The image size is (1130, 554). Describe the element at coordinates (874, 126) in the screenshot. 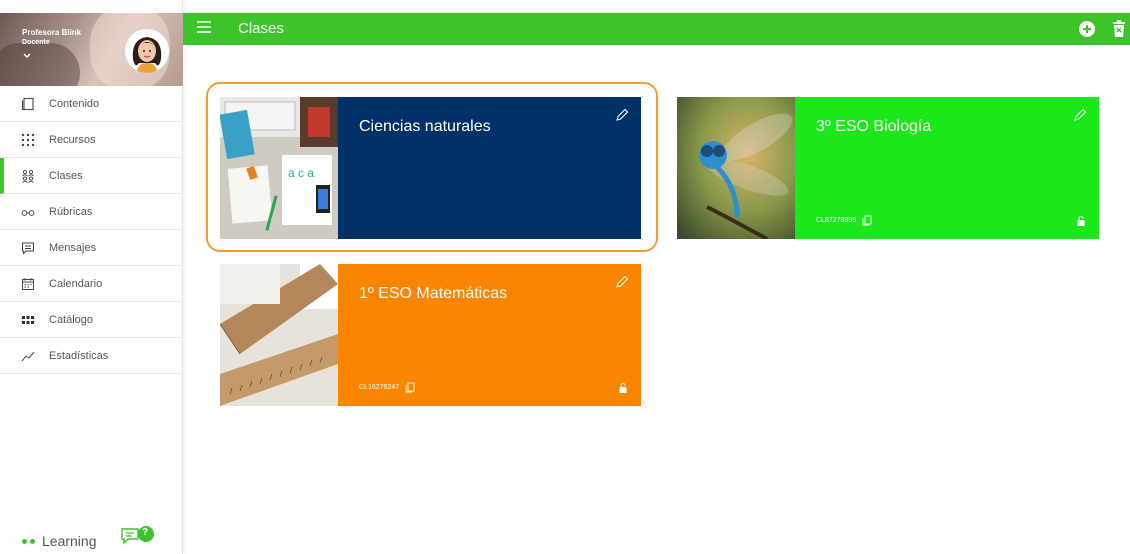

I see `class-card-title: 3º ESO Biología` at that location.